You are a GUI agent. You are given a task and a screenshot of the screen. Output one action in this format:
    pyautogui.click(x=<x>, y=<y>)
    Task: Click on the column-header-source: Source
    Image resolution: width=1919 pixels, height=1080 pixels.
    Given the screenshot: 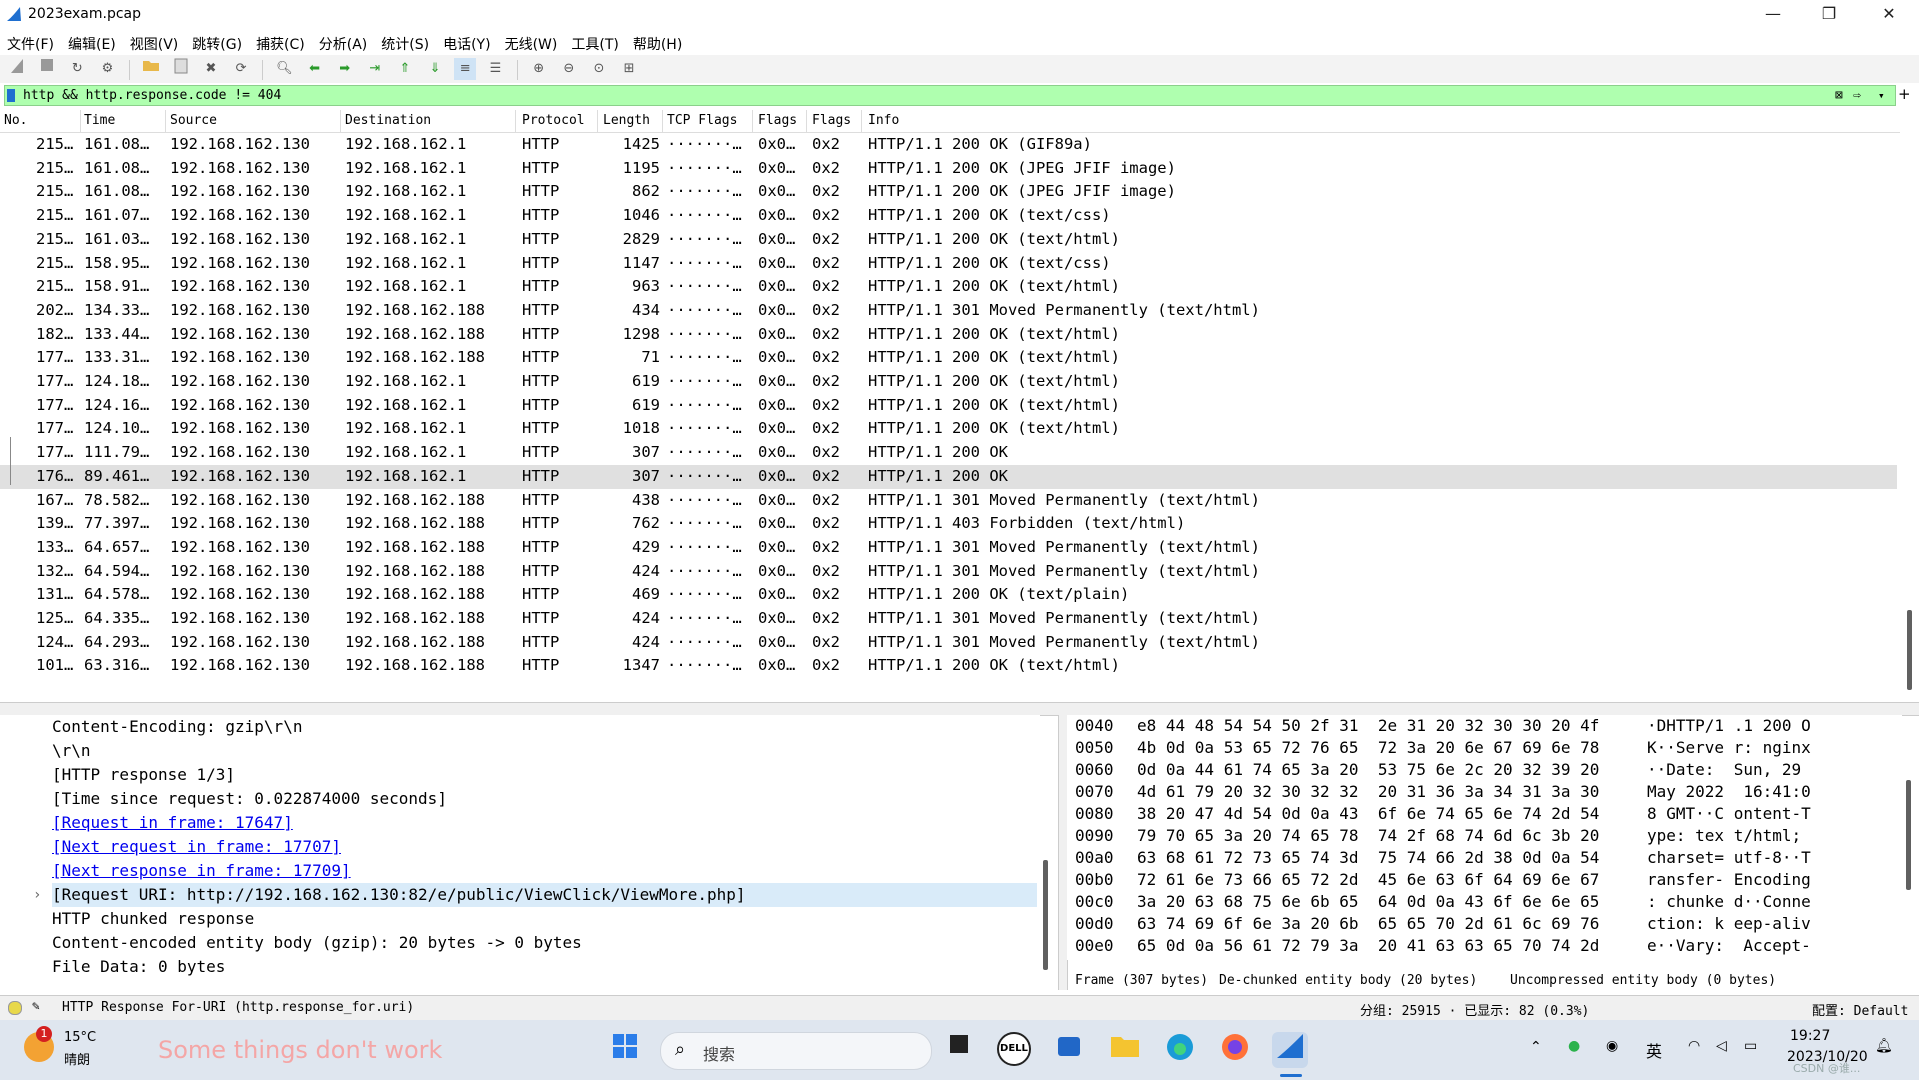 What is the action you would take?
    pyautogui.click(x=193, y=120)
    